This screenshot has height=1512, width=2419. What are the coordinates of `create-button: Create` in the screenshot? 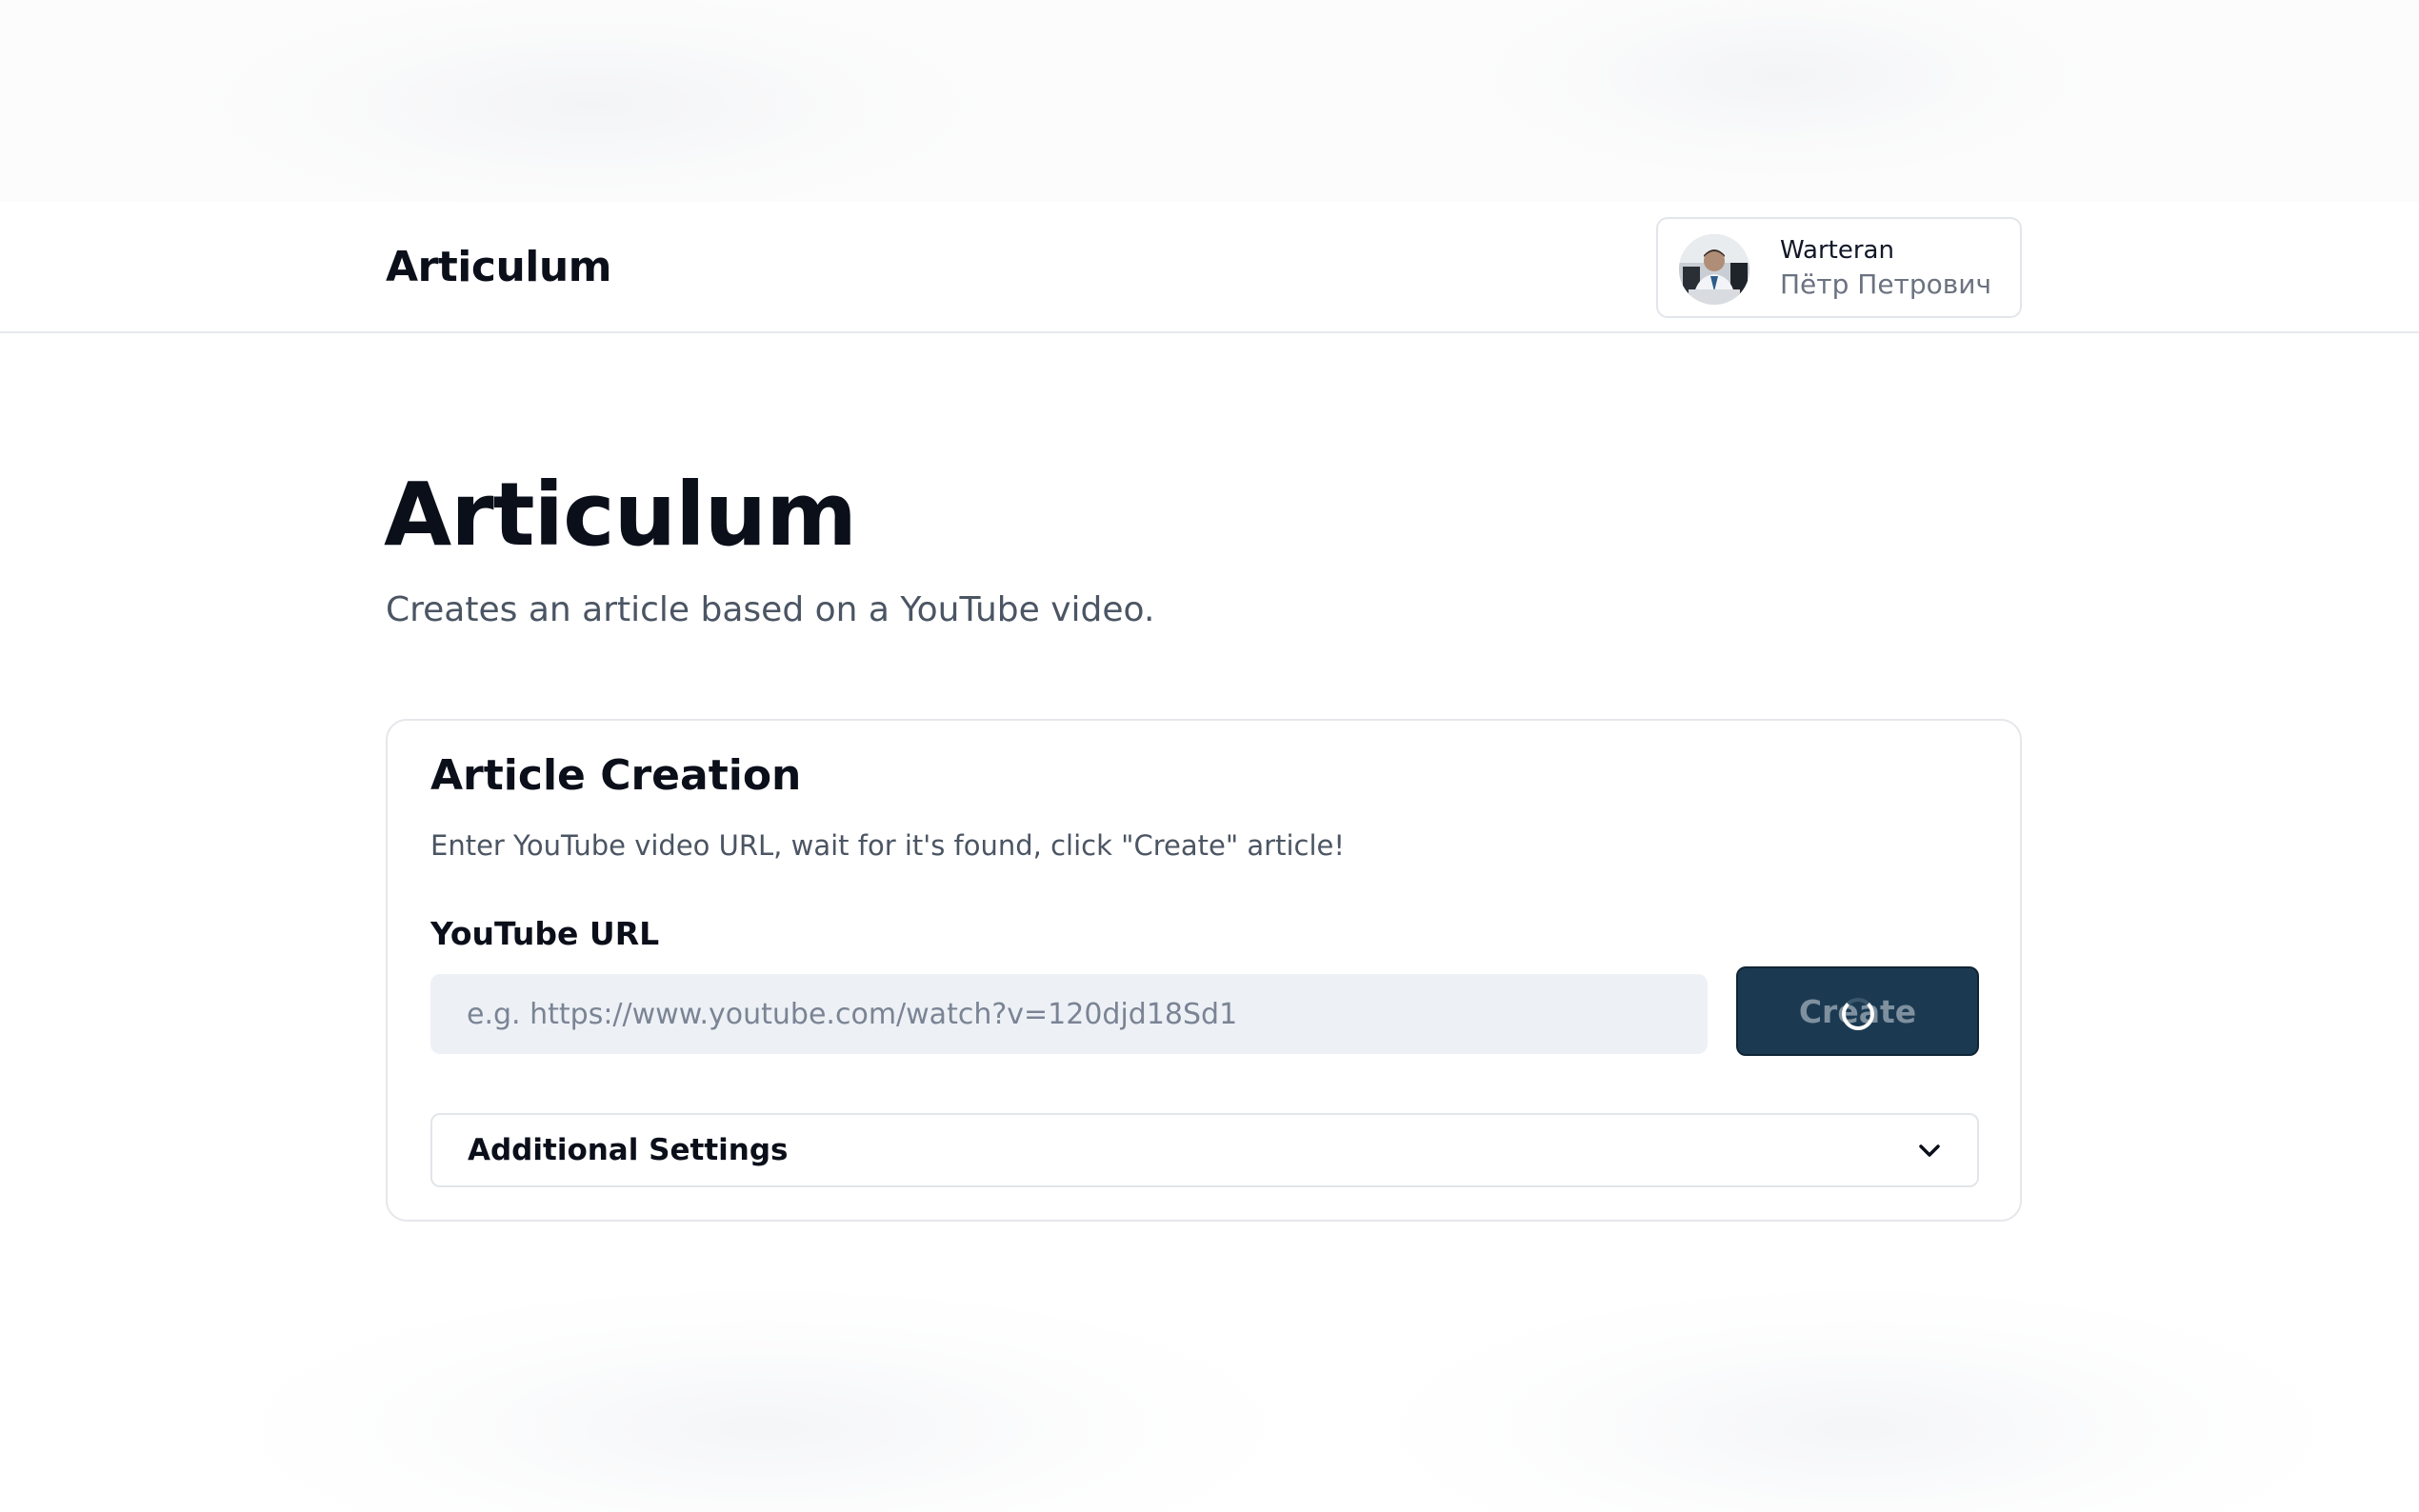 It's located at (1857, 1011).